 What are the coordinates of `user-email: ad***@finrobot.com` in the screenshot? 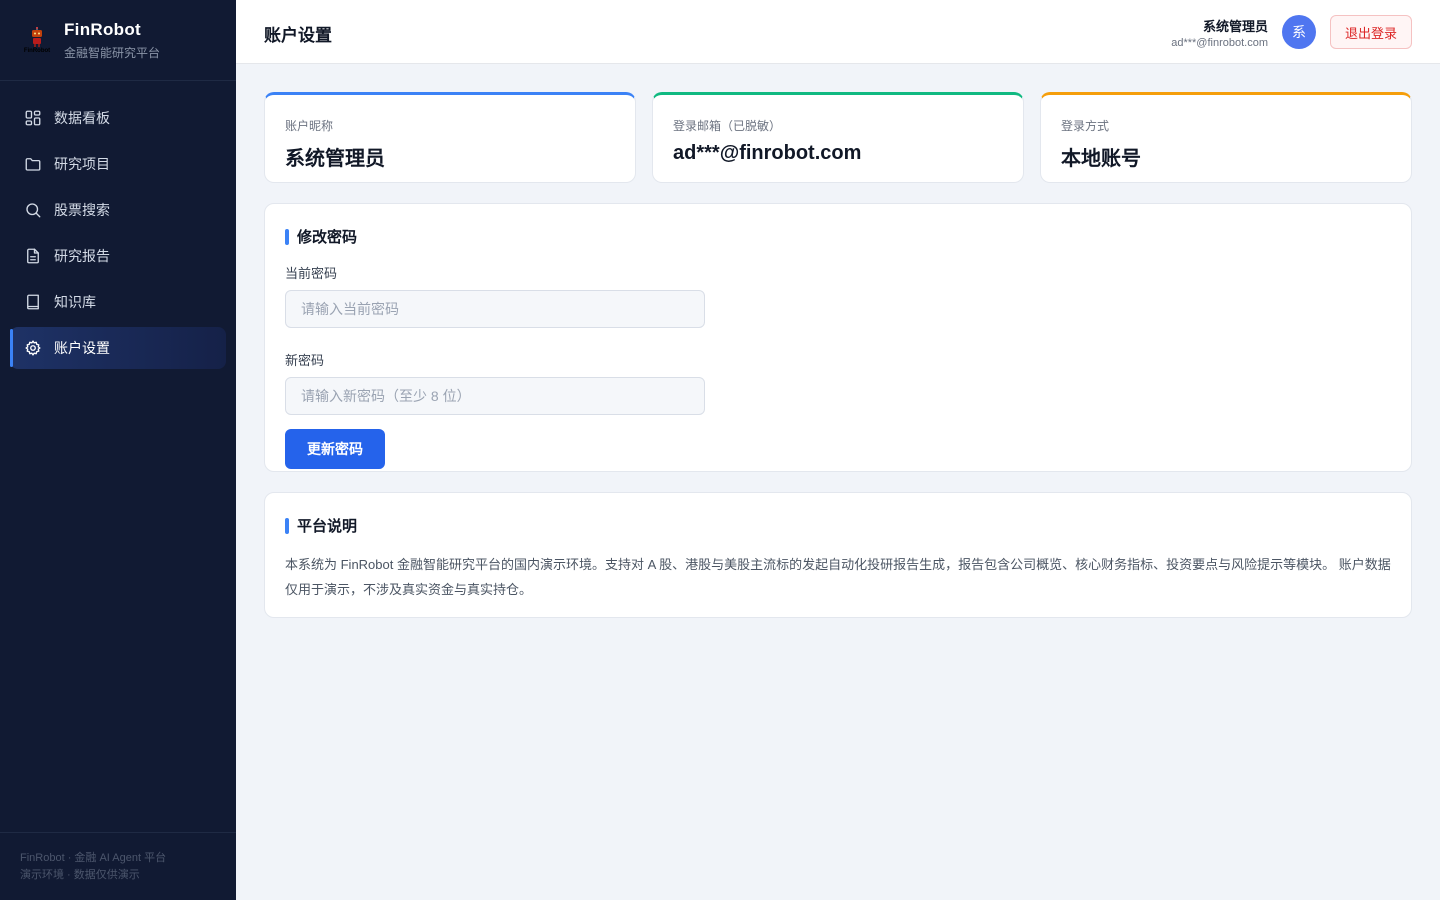 It's located at (1219, 43).